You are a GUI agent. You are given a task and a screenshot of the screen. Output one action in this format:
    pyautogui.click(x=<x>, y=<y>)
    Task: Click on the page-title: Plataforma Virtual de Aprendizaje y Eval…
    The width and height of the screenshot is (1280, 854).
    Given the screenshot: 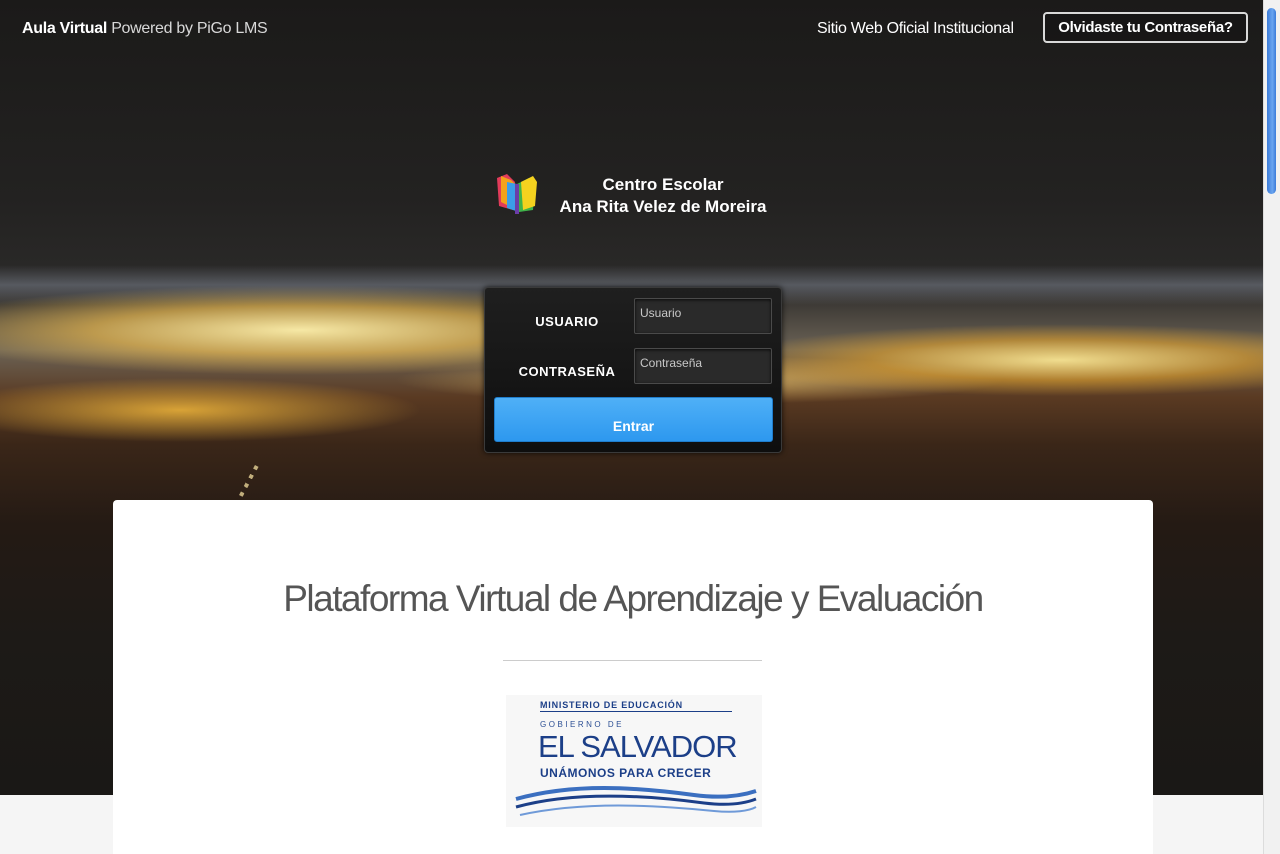 What is the action you would take?
    pyautogui.click(x=633, y=598)
    